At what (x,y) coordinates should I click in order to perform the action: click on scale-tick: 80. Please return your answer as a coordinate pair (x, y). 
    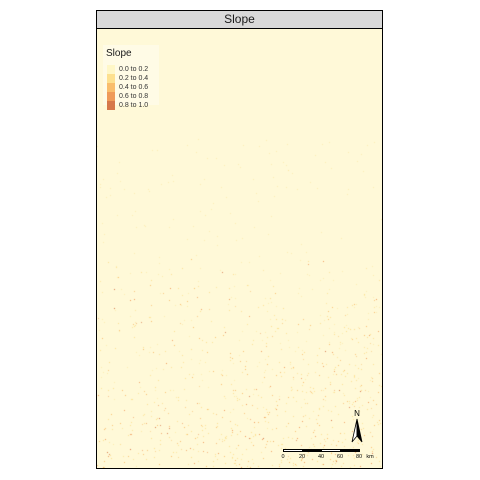
    Looking at the image, I should click on (359, 457).